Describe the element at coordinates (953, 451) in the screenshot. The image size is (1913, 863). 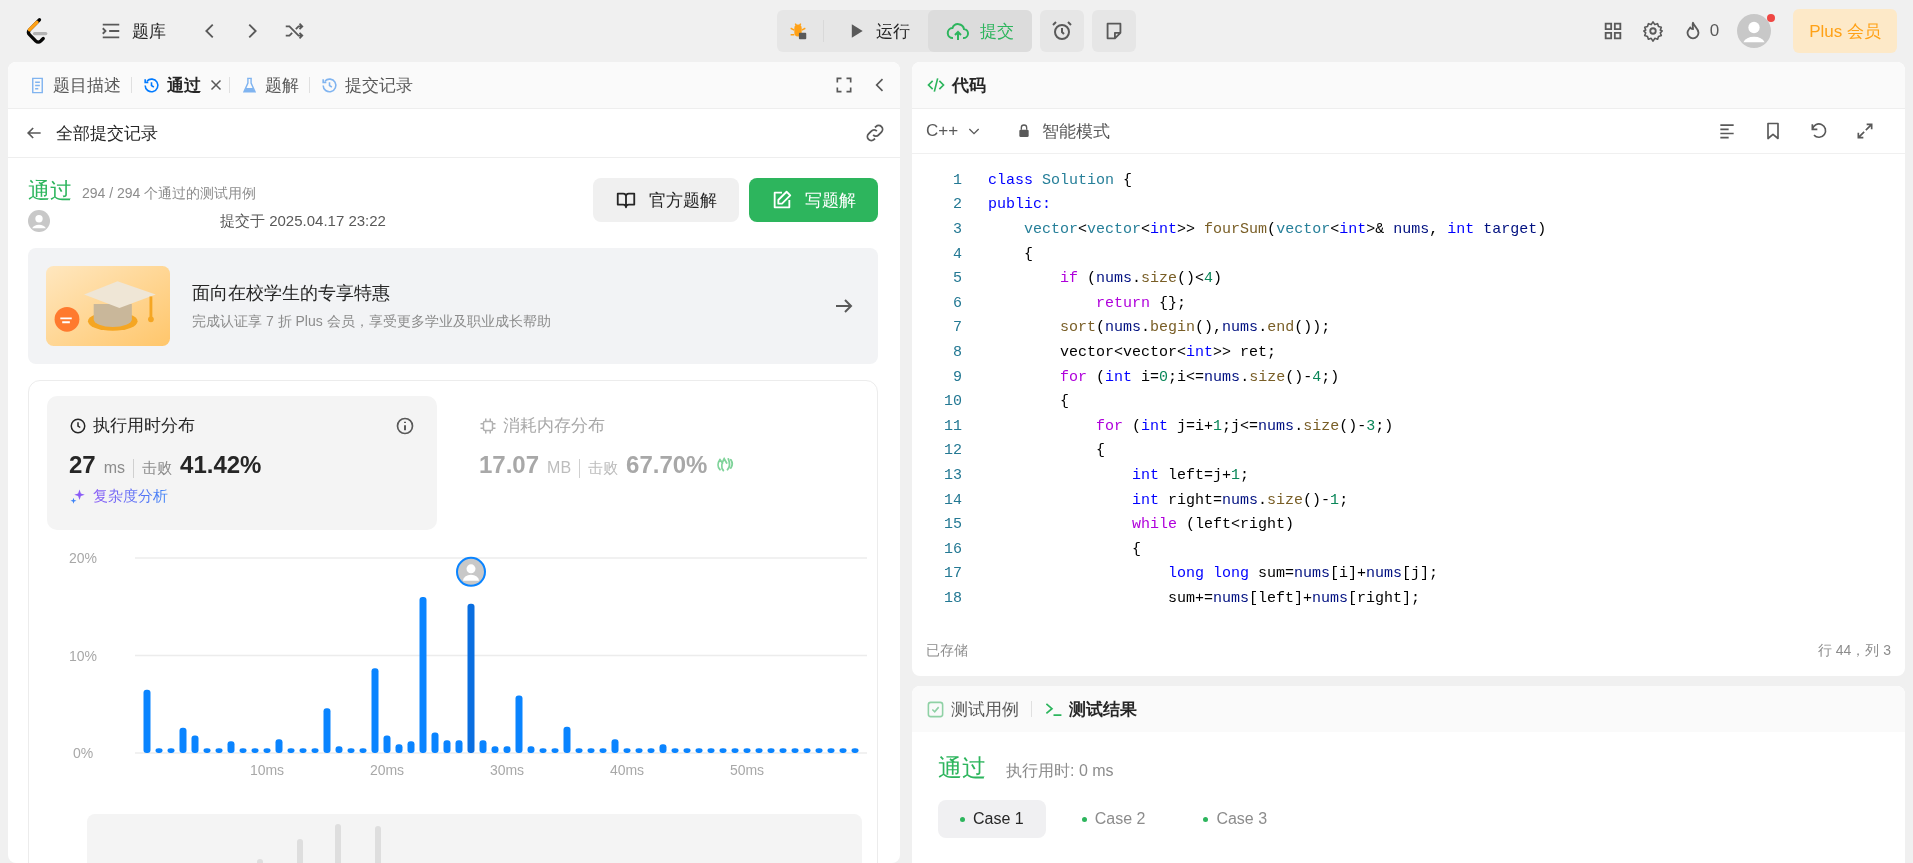
I see `line-number: 12` at that location.